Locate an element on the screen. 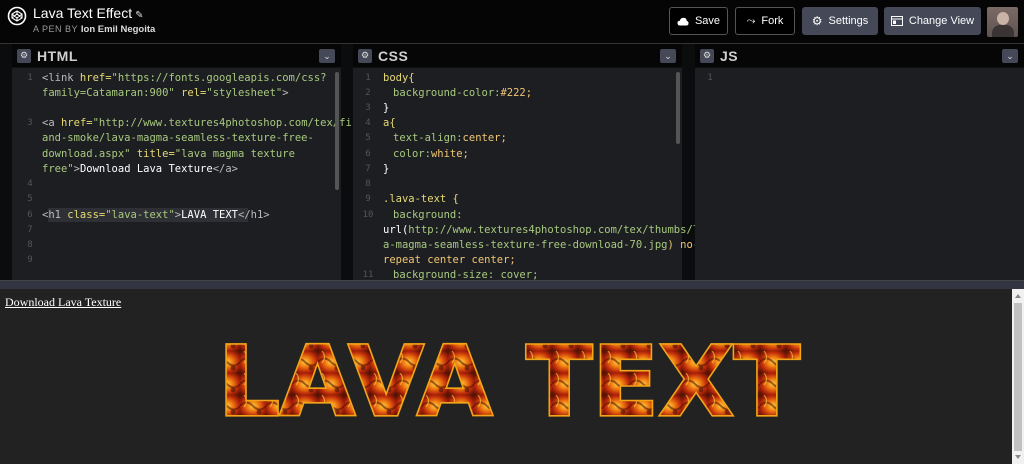 The height and width of the screenshot is (464, 1024). css-brace: } is located at coordinates (386, 108).